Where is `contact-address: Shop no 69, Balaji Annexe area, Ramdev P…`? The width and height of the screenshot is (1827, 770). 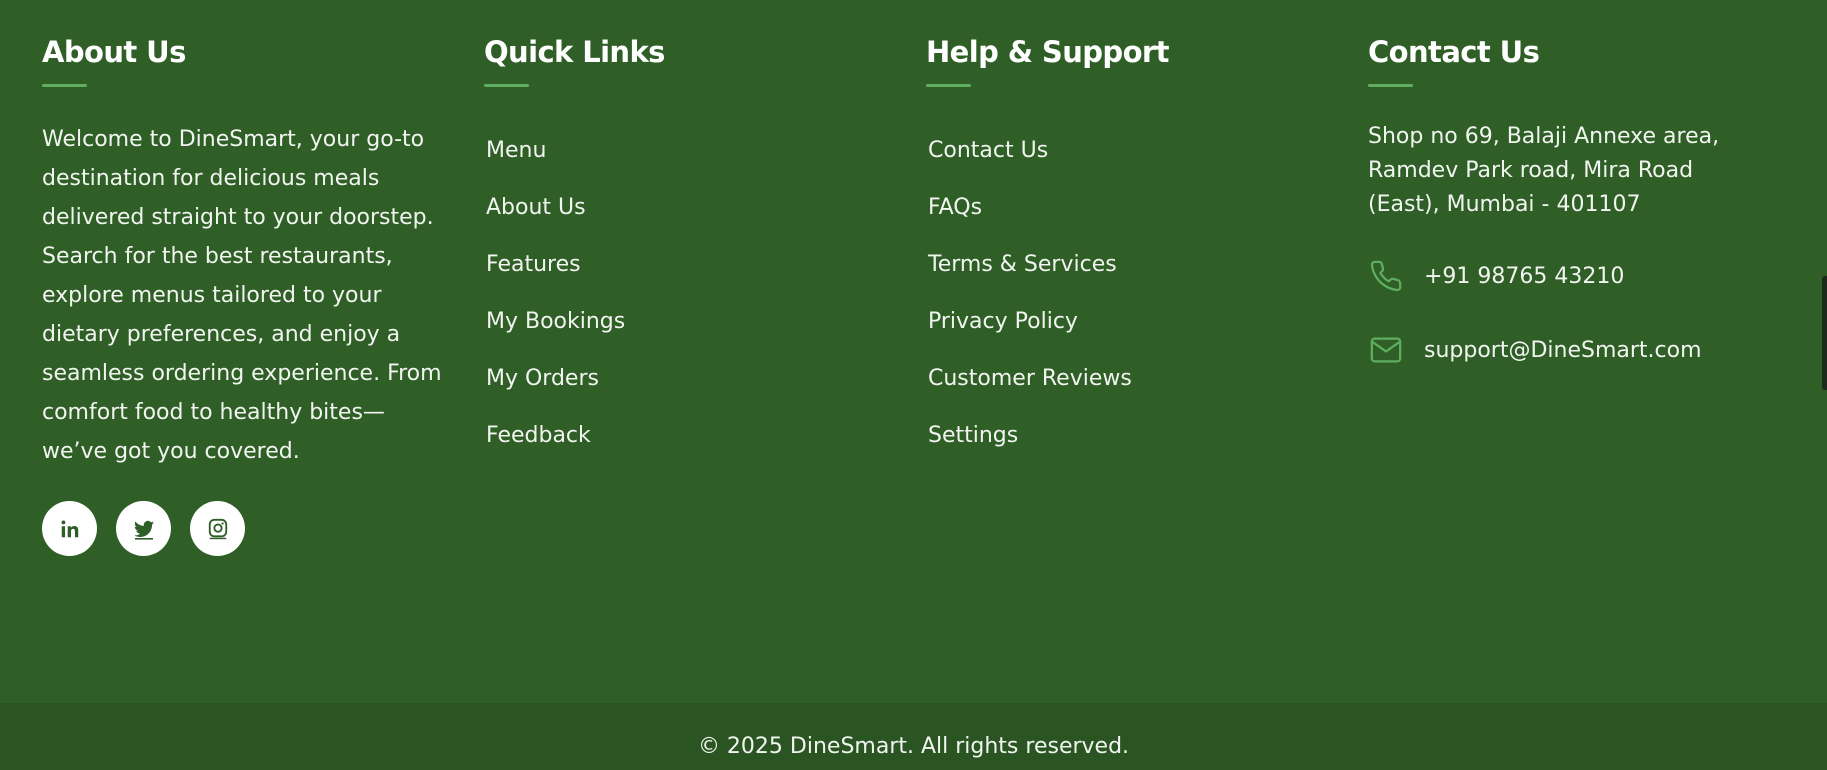
contact-address: Shop no 69, Balaji Annexe area, Ramdev P… is located at coordinates (1544, 170).